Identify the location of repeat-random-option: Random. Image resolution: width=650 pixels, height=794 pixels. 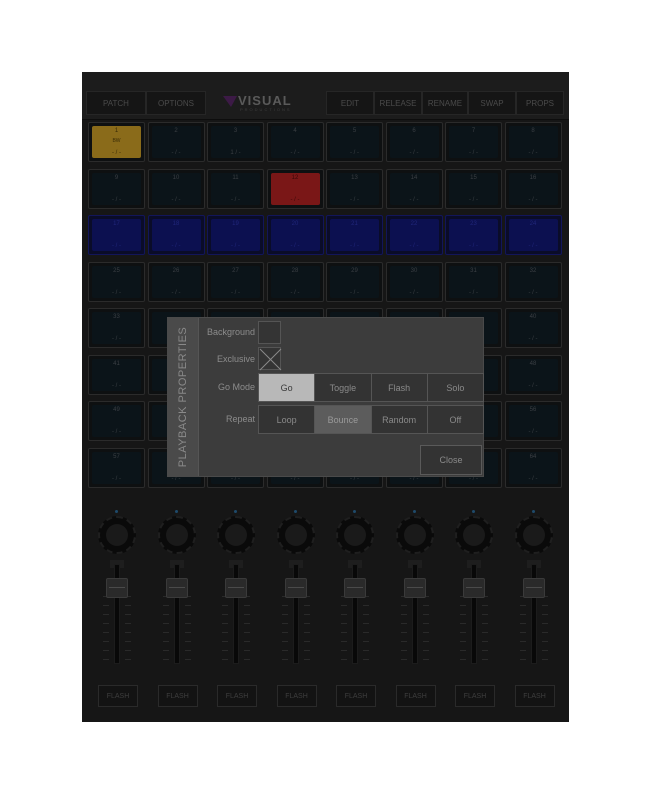
(399, 419).